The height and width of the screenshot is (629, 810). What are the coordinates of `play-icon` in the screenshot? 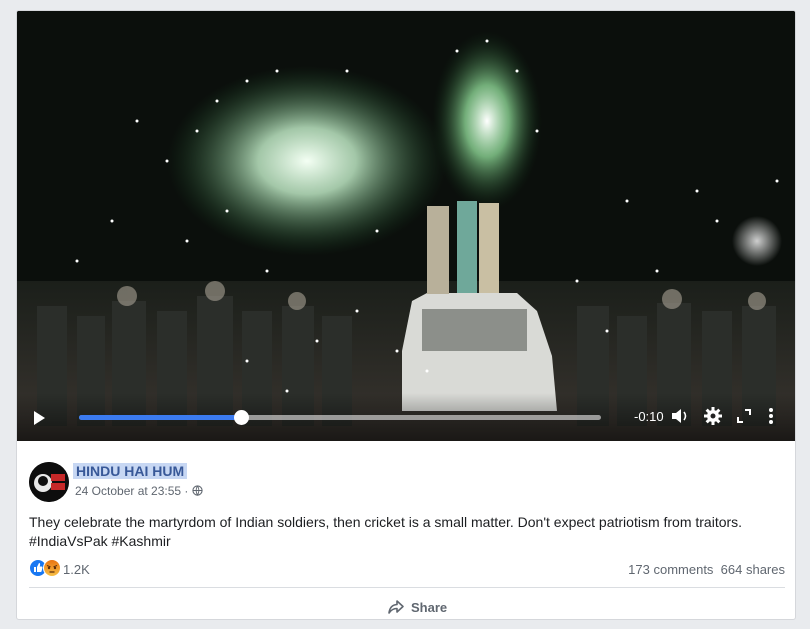 It's located at (39, 418).